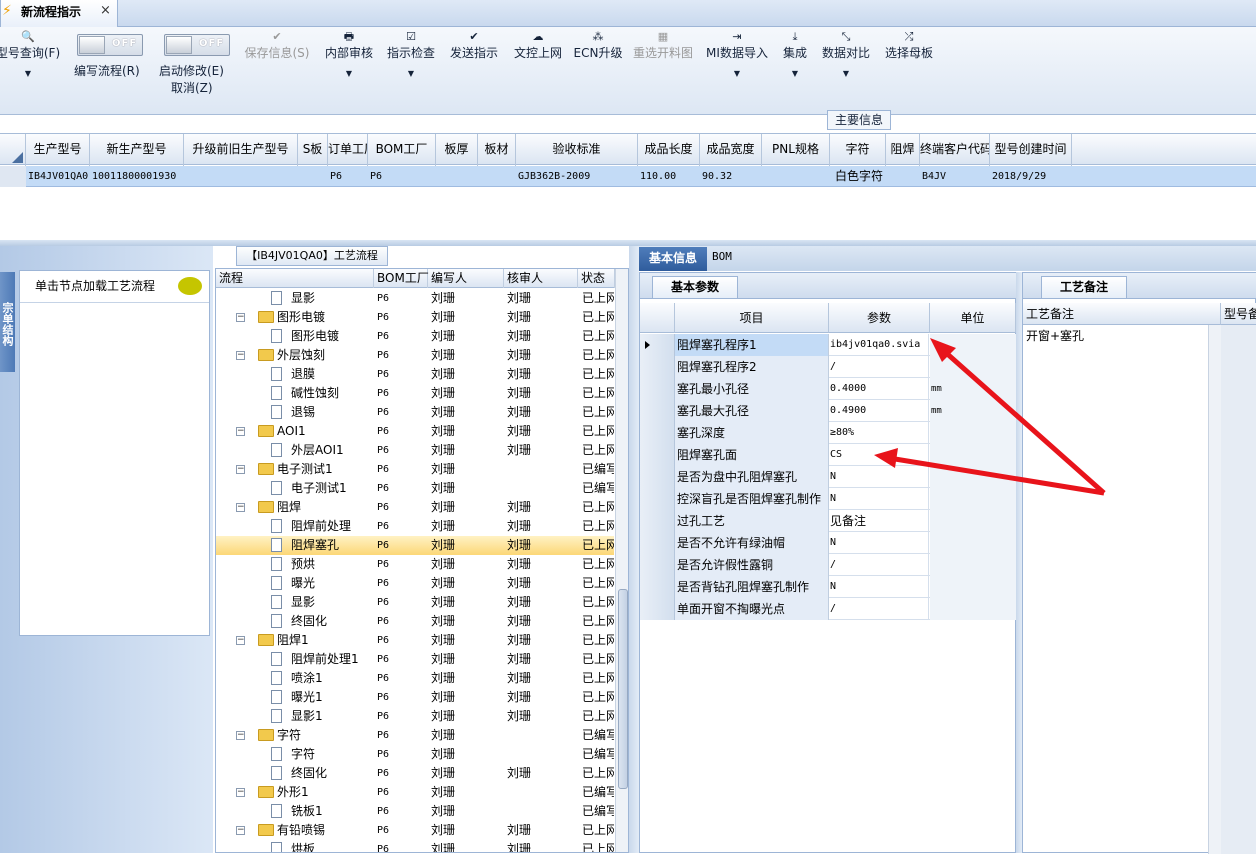 The width and height of the screenshot is (1256, 854). What do you see at coordinates (1122, 314) in the screenshot?
I see `col-header-process-notes: 工艺备注` at bounding box center [1122, 314].